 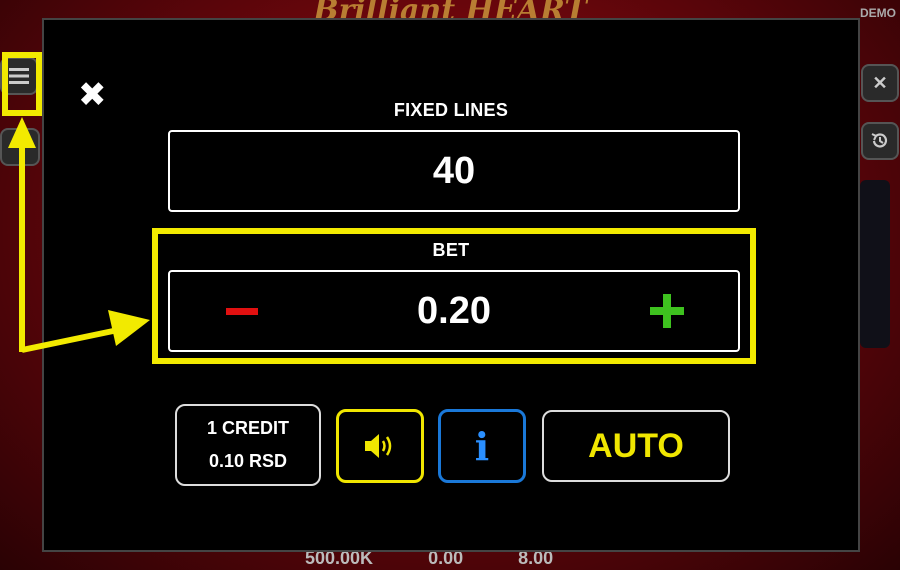 What do you see at coordinates (79, 235) in the screenshot?
I see `pointer-arrow` at bounding box center [79, 235].